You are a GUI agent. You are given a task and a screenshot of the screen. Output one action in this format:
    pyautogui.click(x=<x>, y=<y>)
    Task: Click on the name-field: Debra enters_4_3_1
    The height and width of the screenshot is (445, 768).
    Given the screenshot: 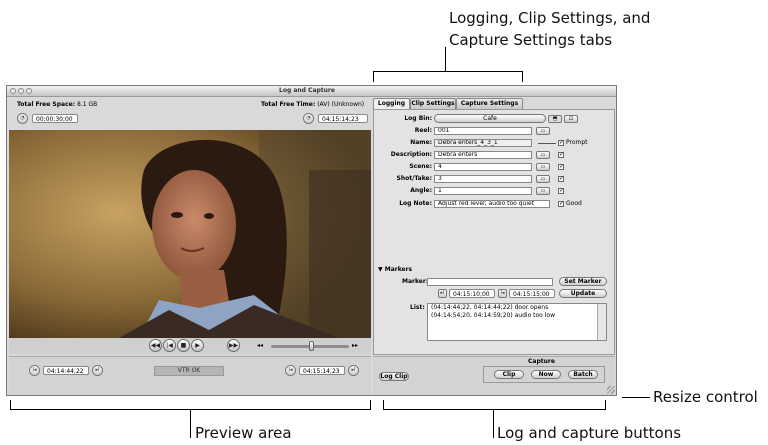 What is the action you would take?
    pyautogui.click(x=483, y=143)
    